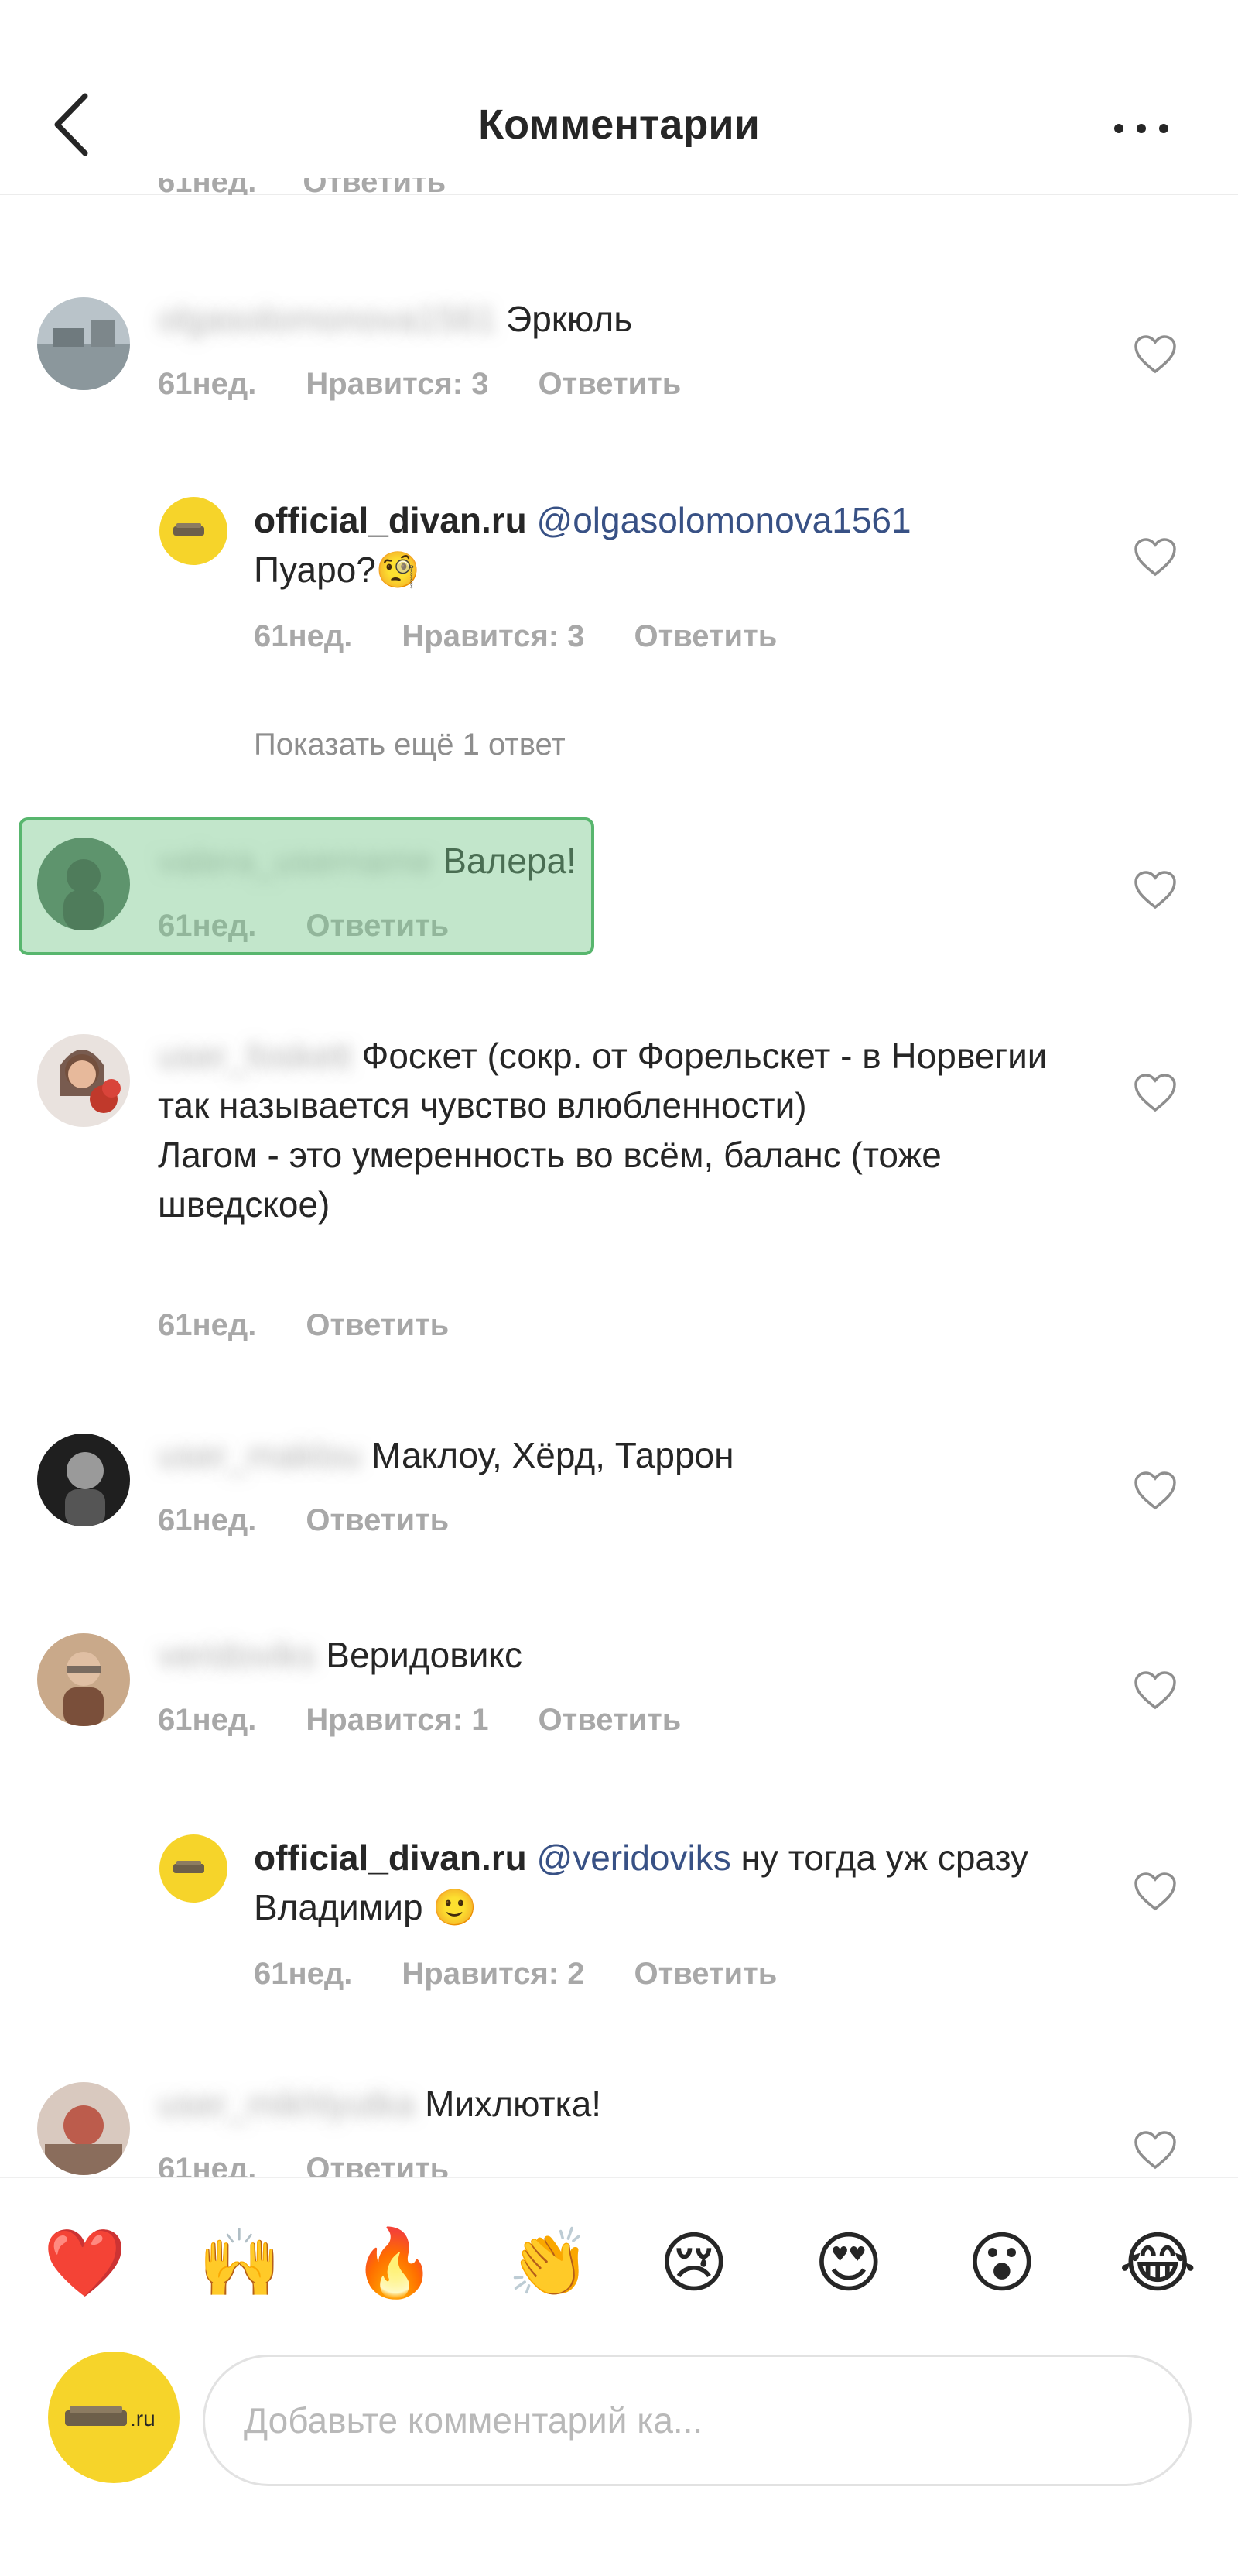 Image resolution: width=1238 pixels, height=2576 pixels. What do you see at coordinates (302, 186) in the screenshot?
I see `partial-comment-meta: 61нед. Ответить` at bounding box center [302, 186].